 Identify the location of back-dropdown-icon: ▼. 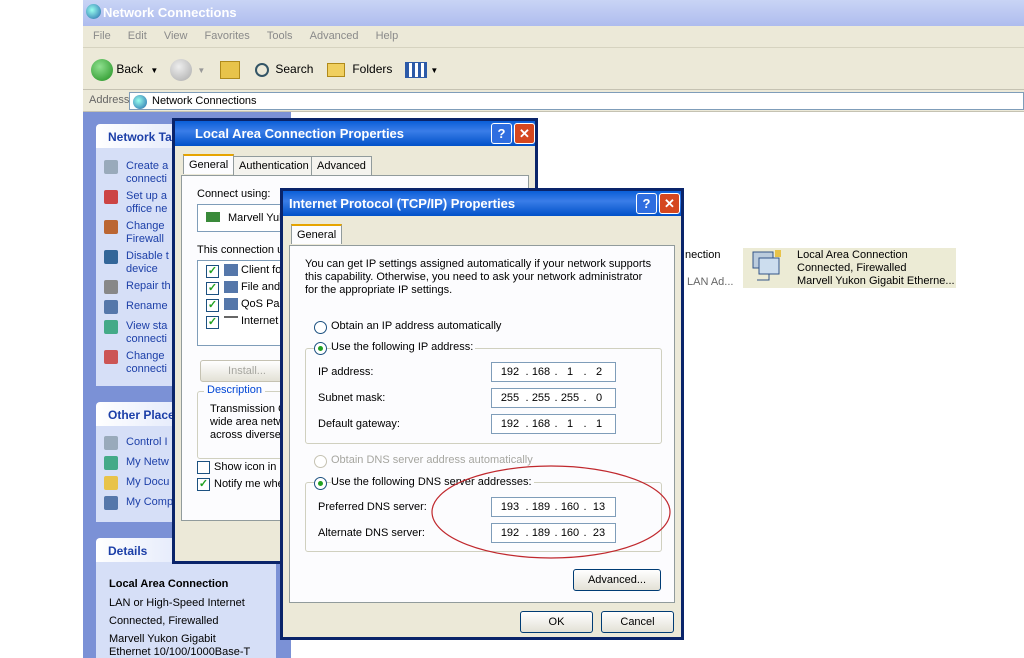
(154, 70).